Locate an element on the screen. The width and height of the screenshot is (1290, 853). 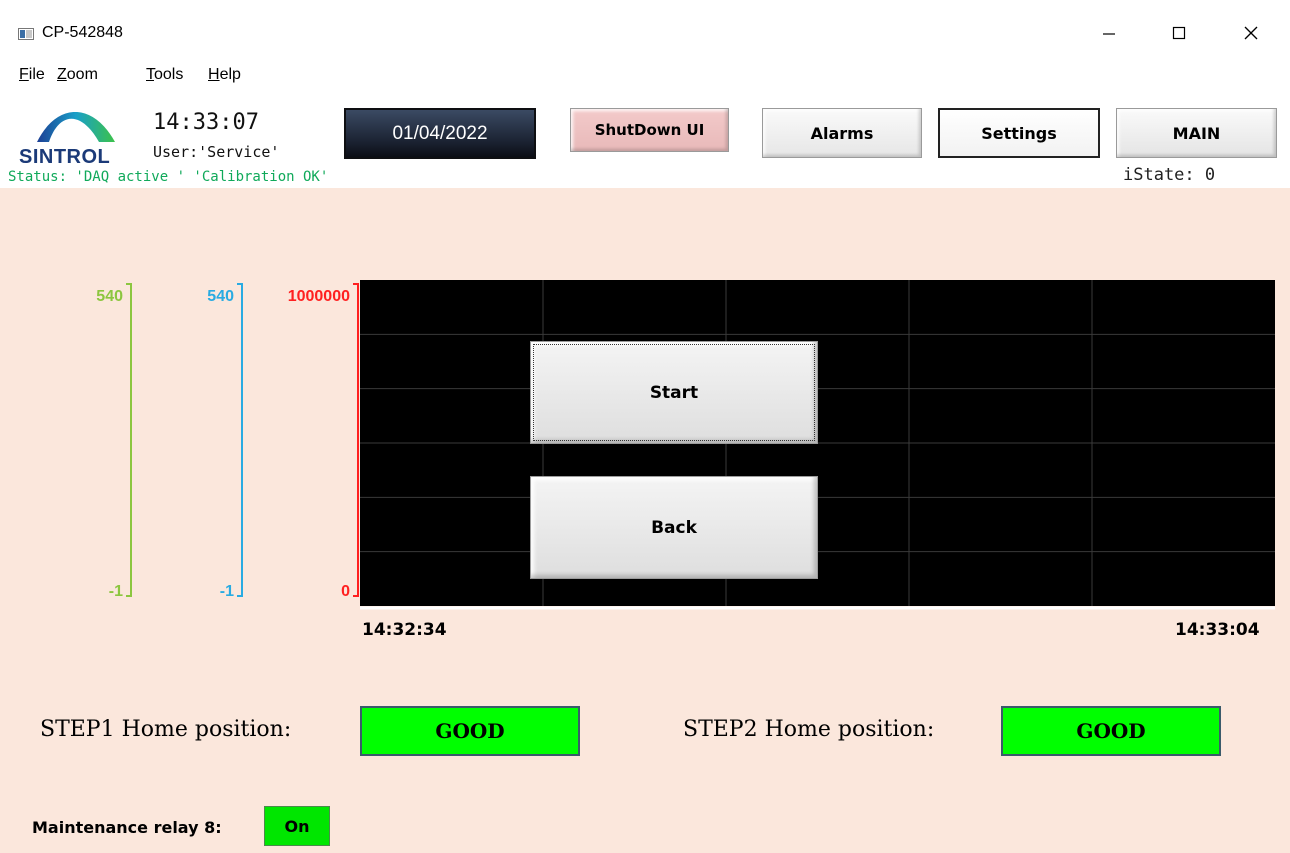
menu-file: File is located at coordinates (32, 75).